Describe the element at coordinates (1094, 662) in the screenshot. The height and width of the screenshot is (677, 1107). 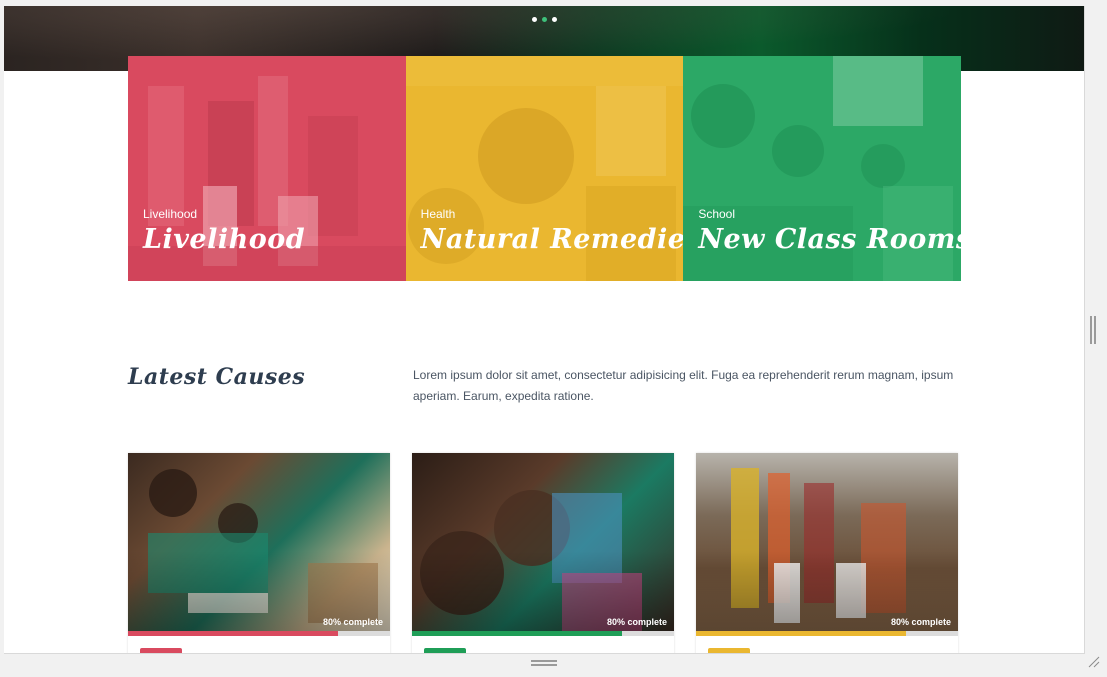
I see `resize-corner-icon` at that location.